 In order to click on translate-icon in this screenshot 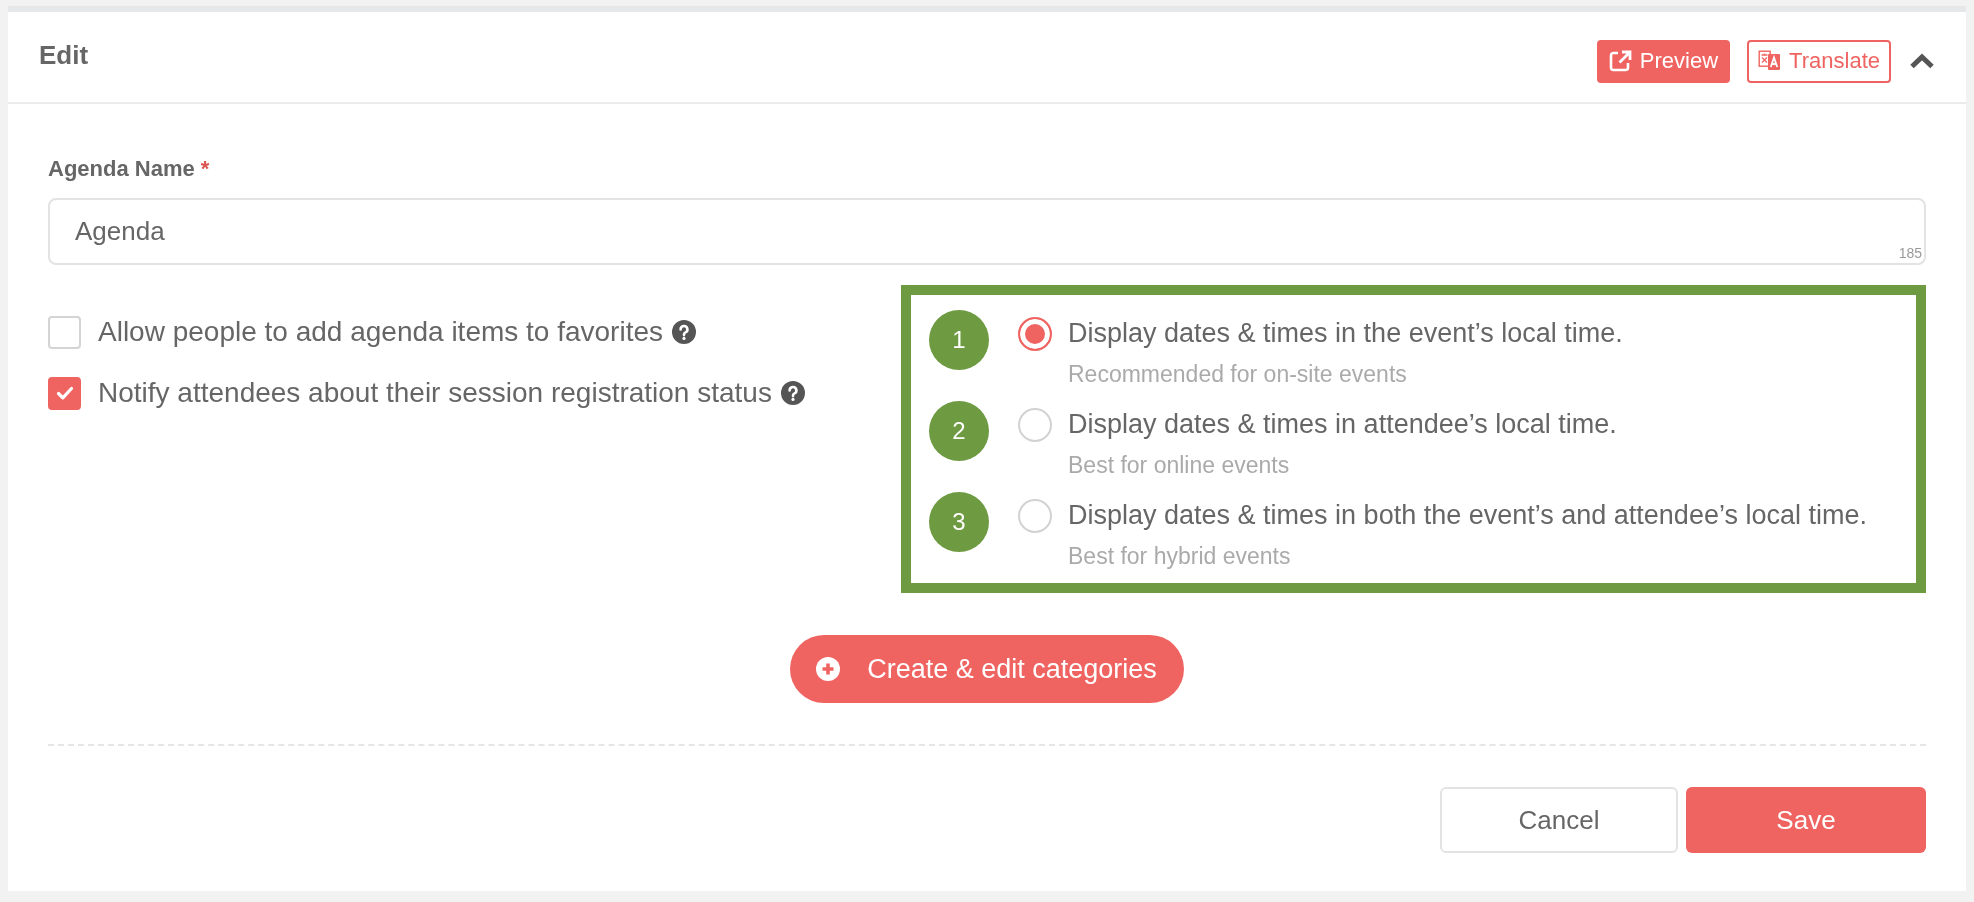, I will do `click(1770, 61)`.